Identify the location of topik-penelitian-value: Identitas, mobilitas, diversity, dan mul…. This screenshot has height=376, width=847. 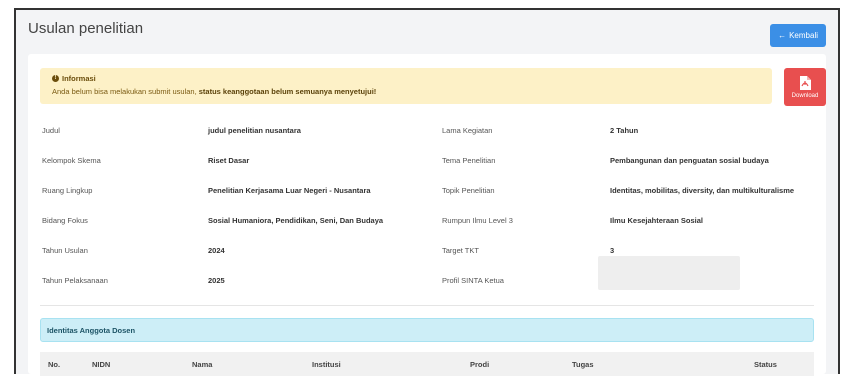
(702, 190).